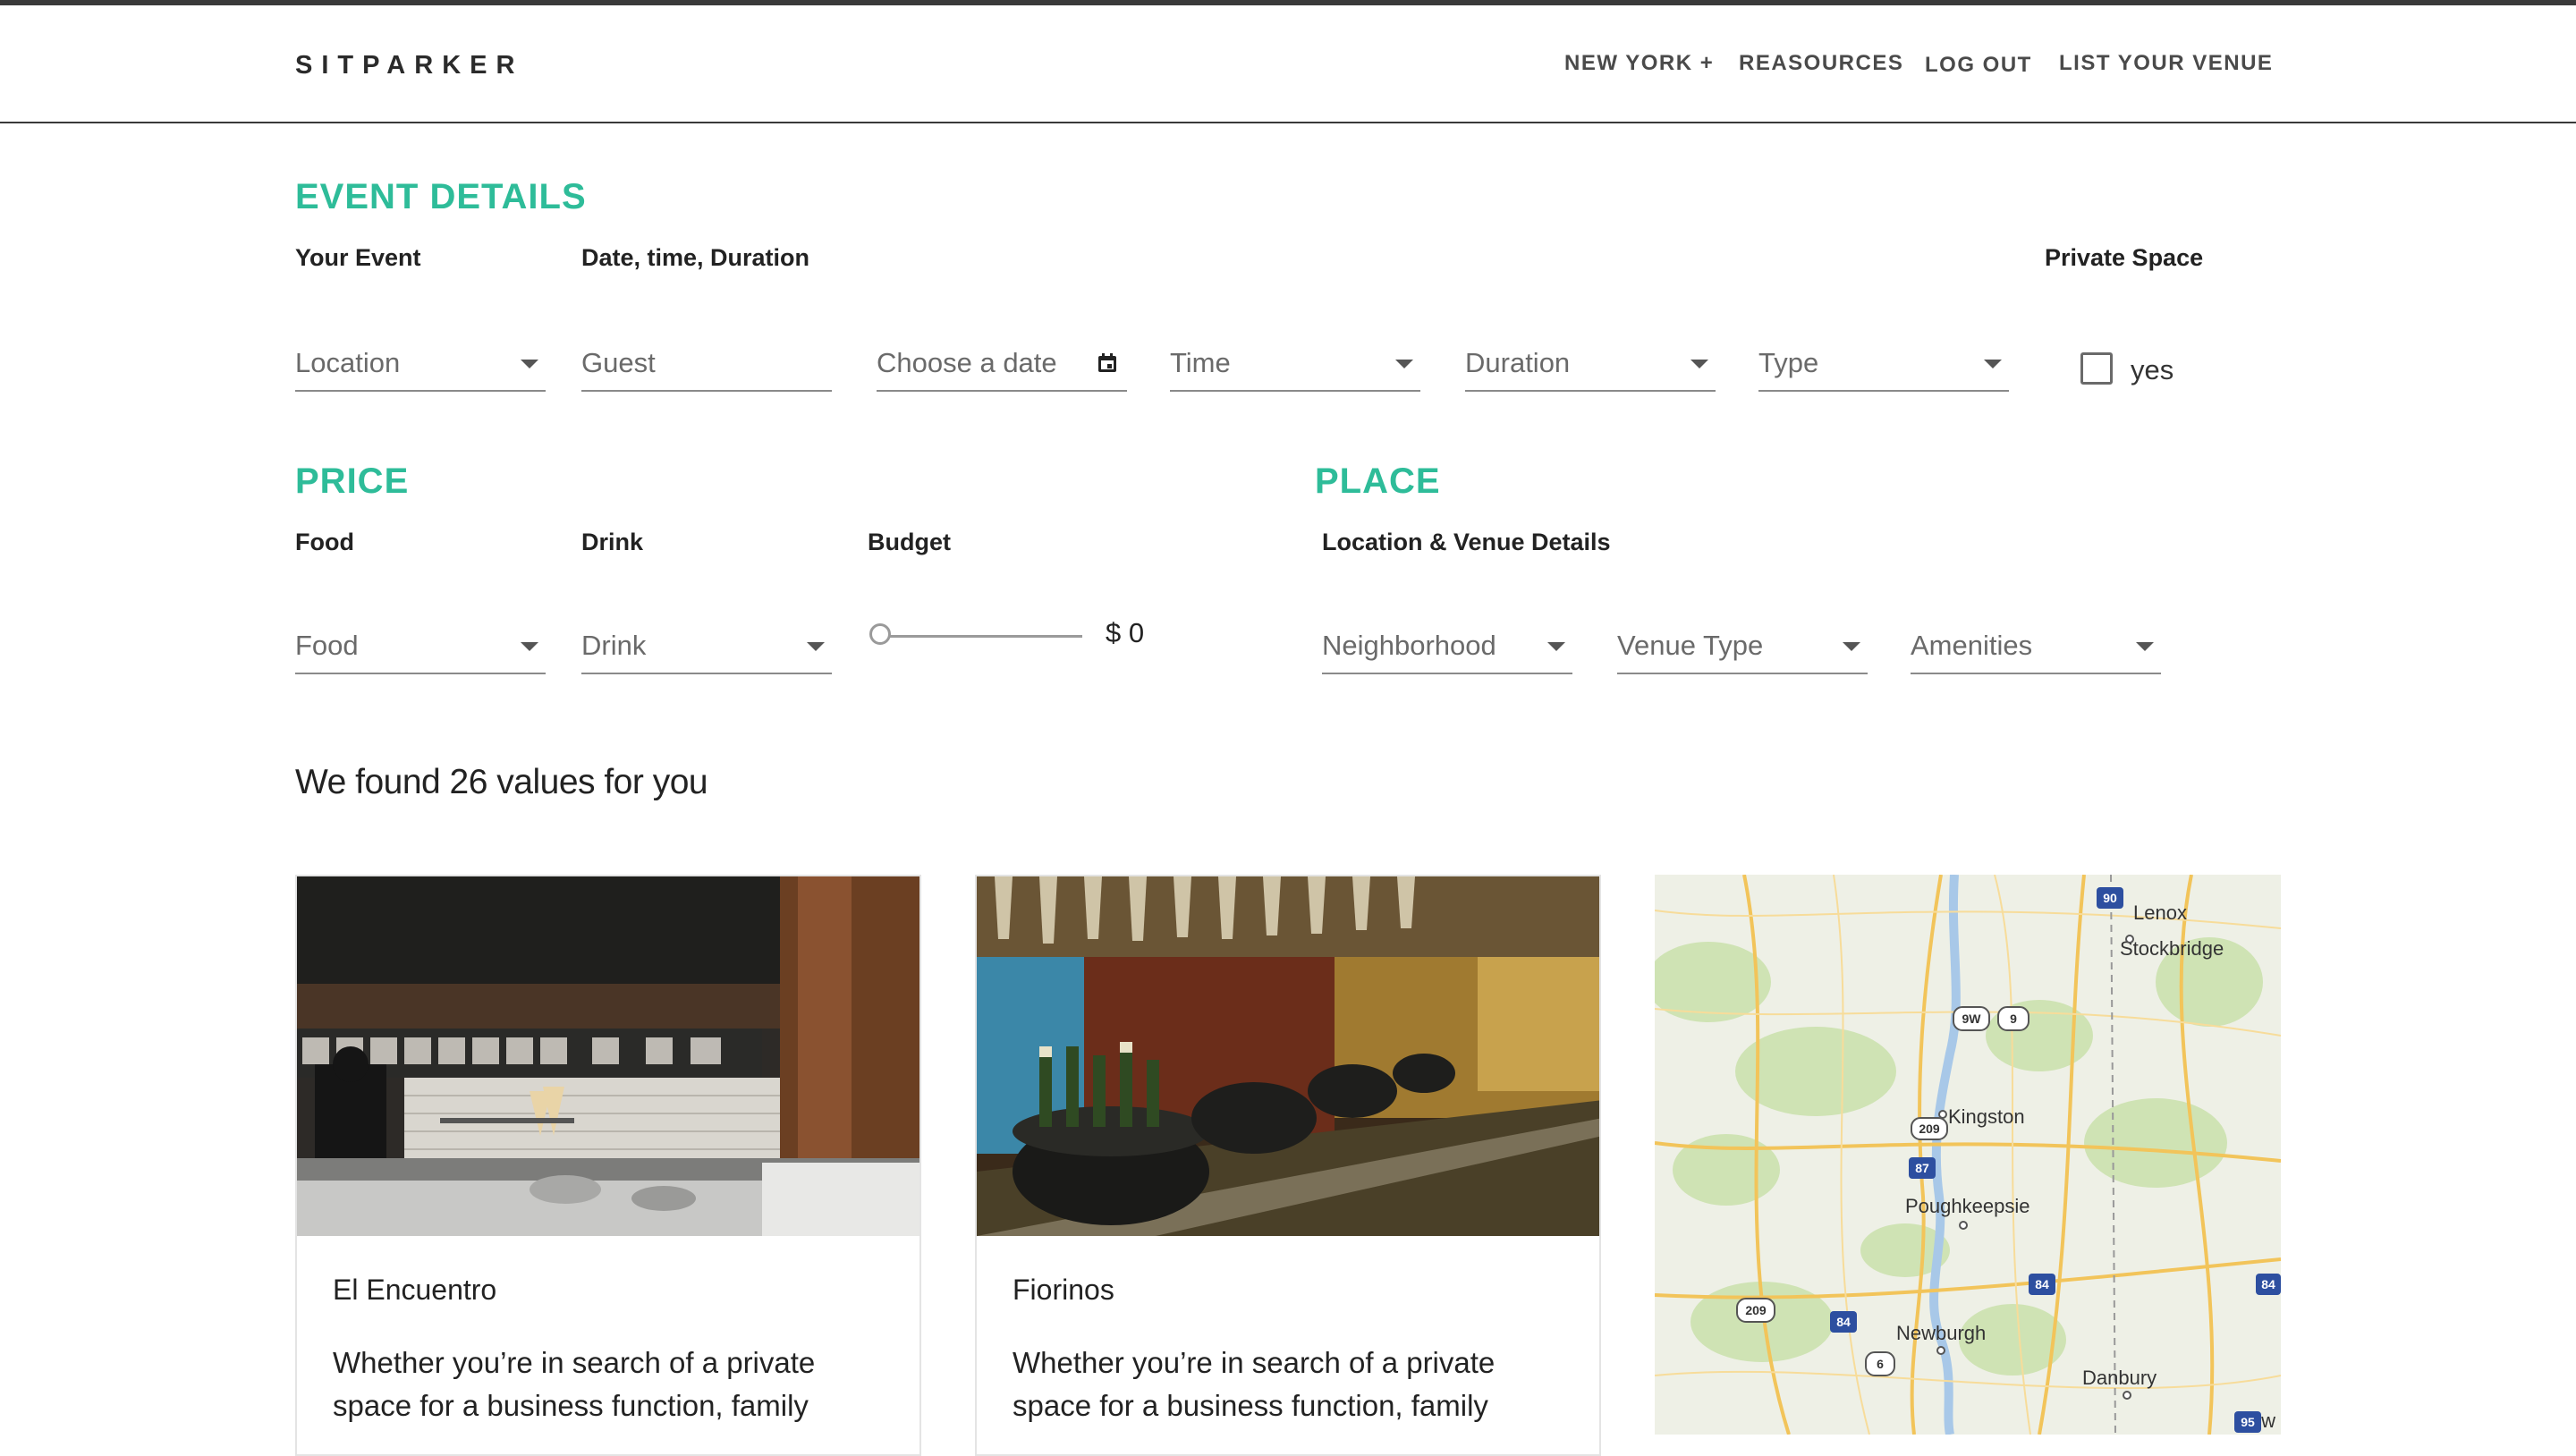  What do you see at coordinates (1941, 1333) in the screenshot?
I see `map-label-newburgh: Newburgh` at bounding box center [1941, 1333].